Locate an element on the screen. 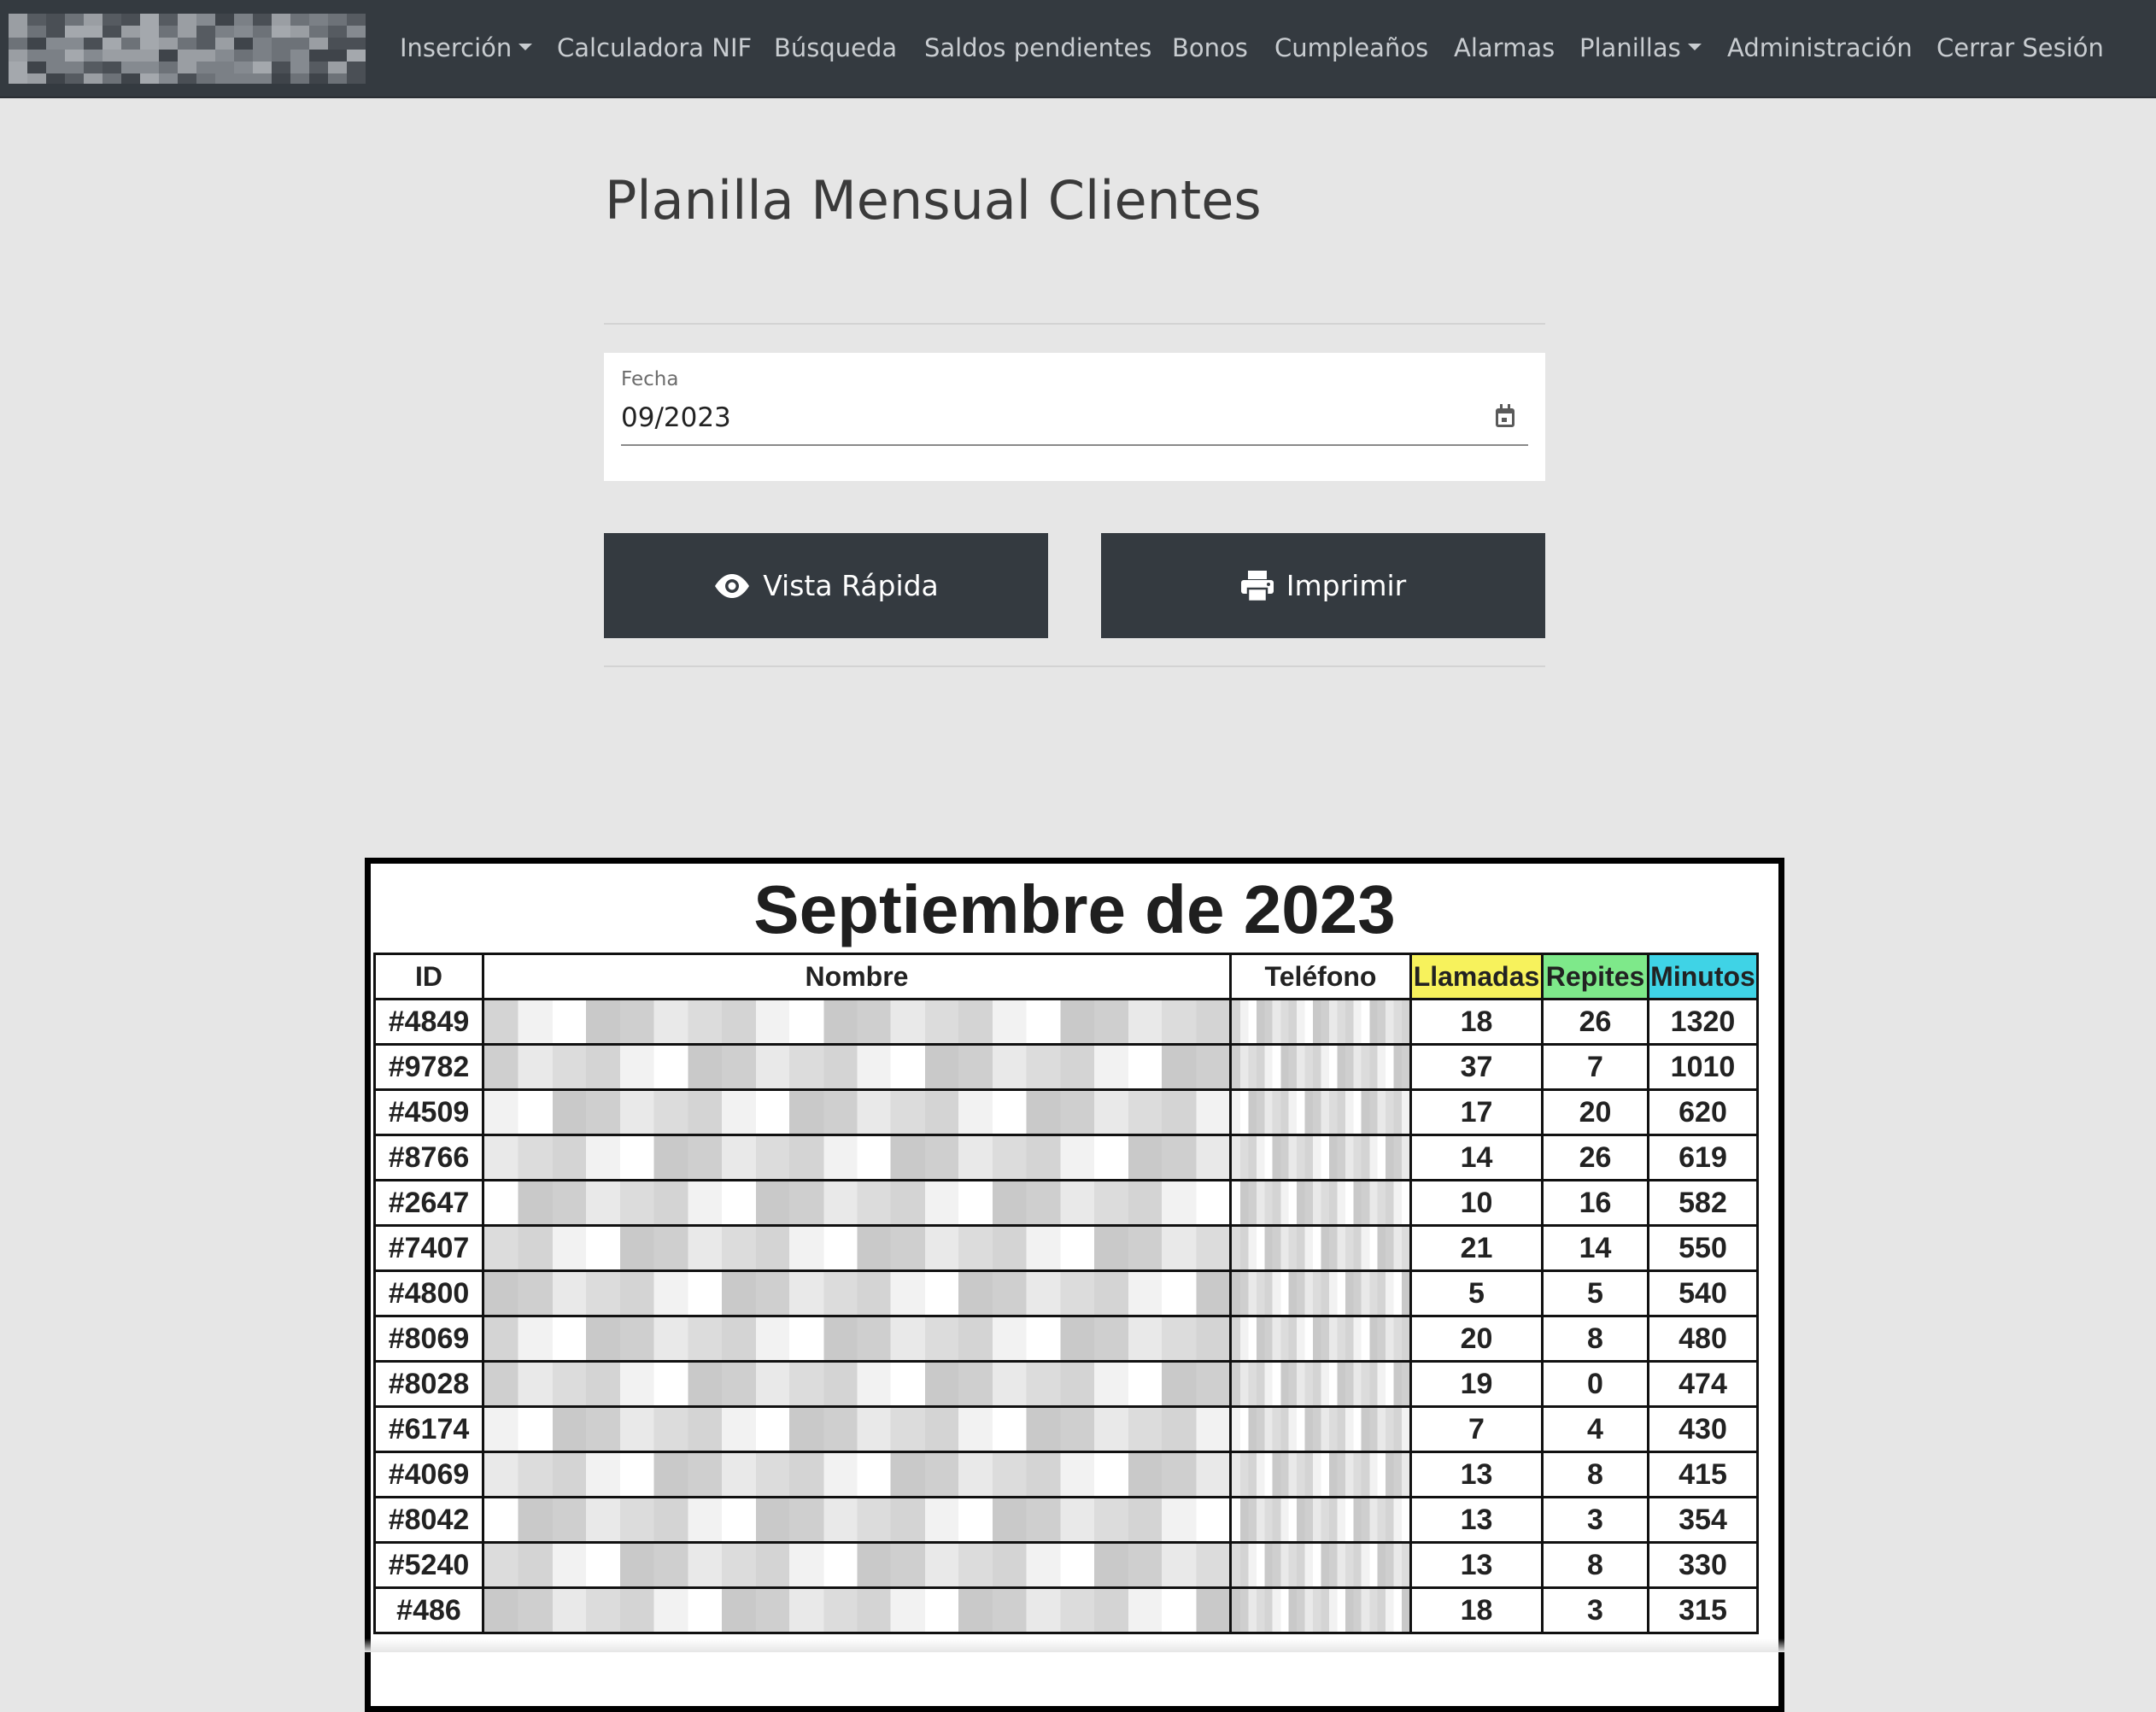  cell-llamadas: 14 is located at coordinates (1477, 1157).